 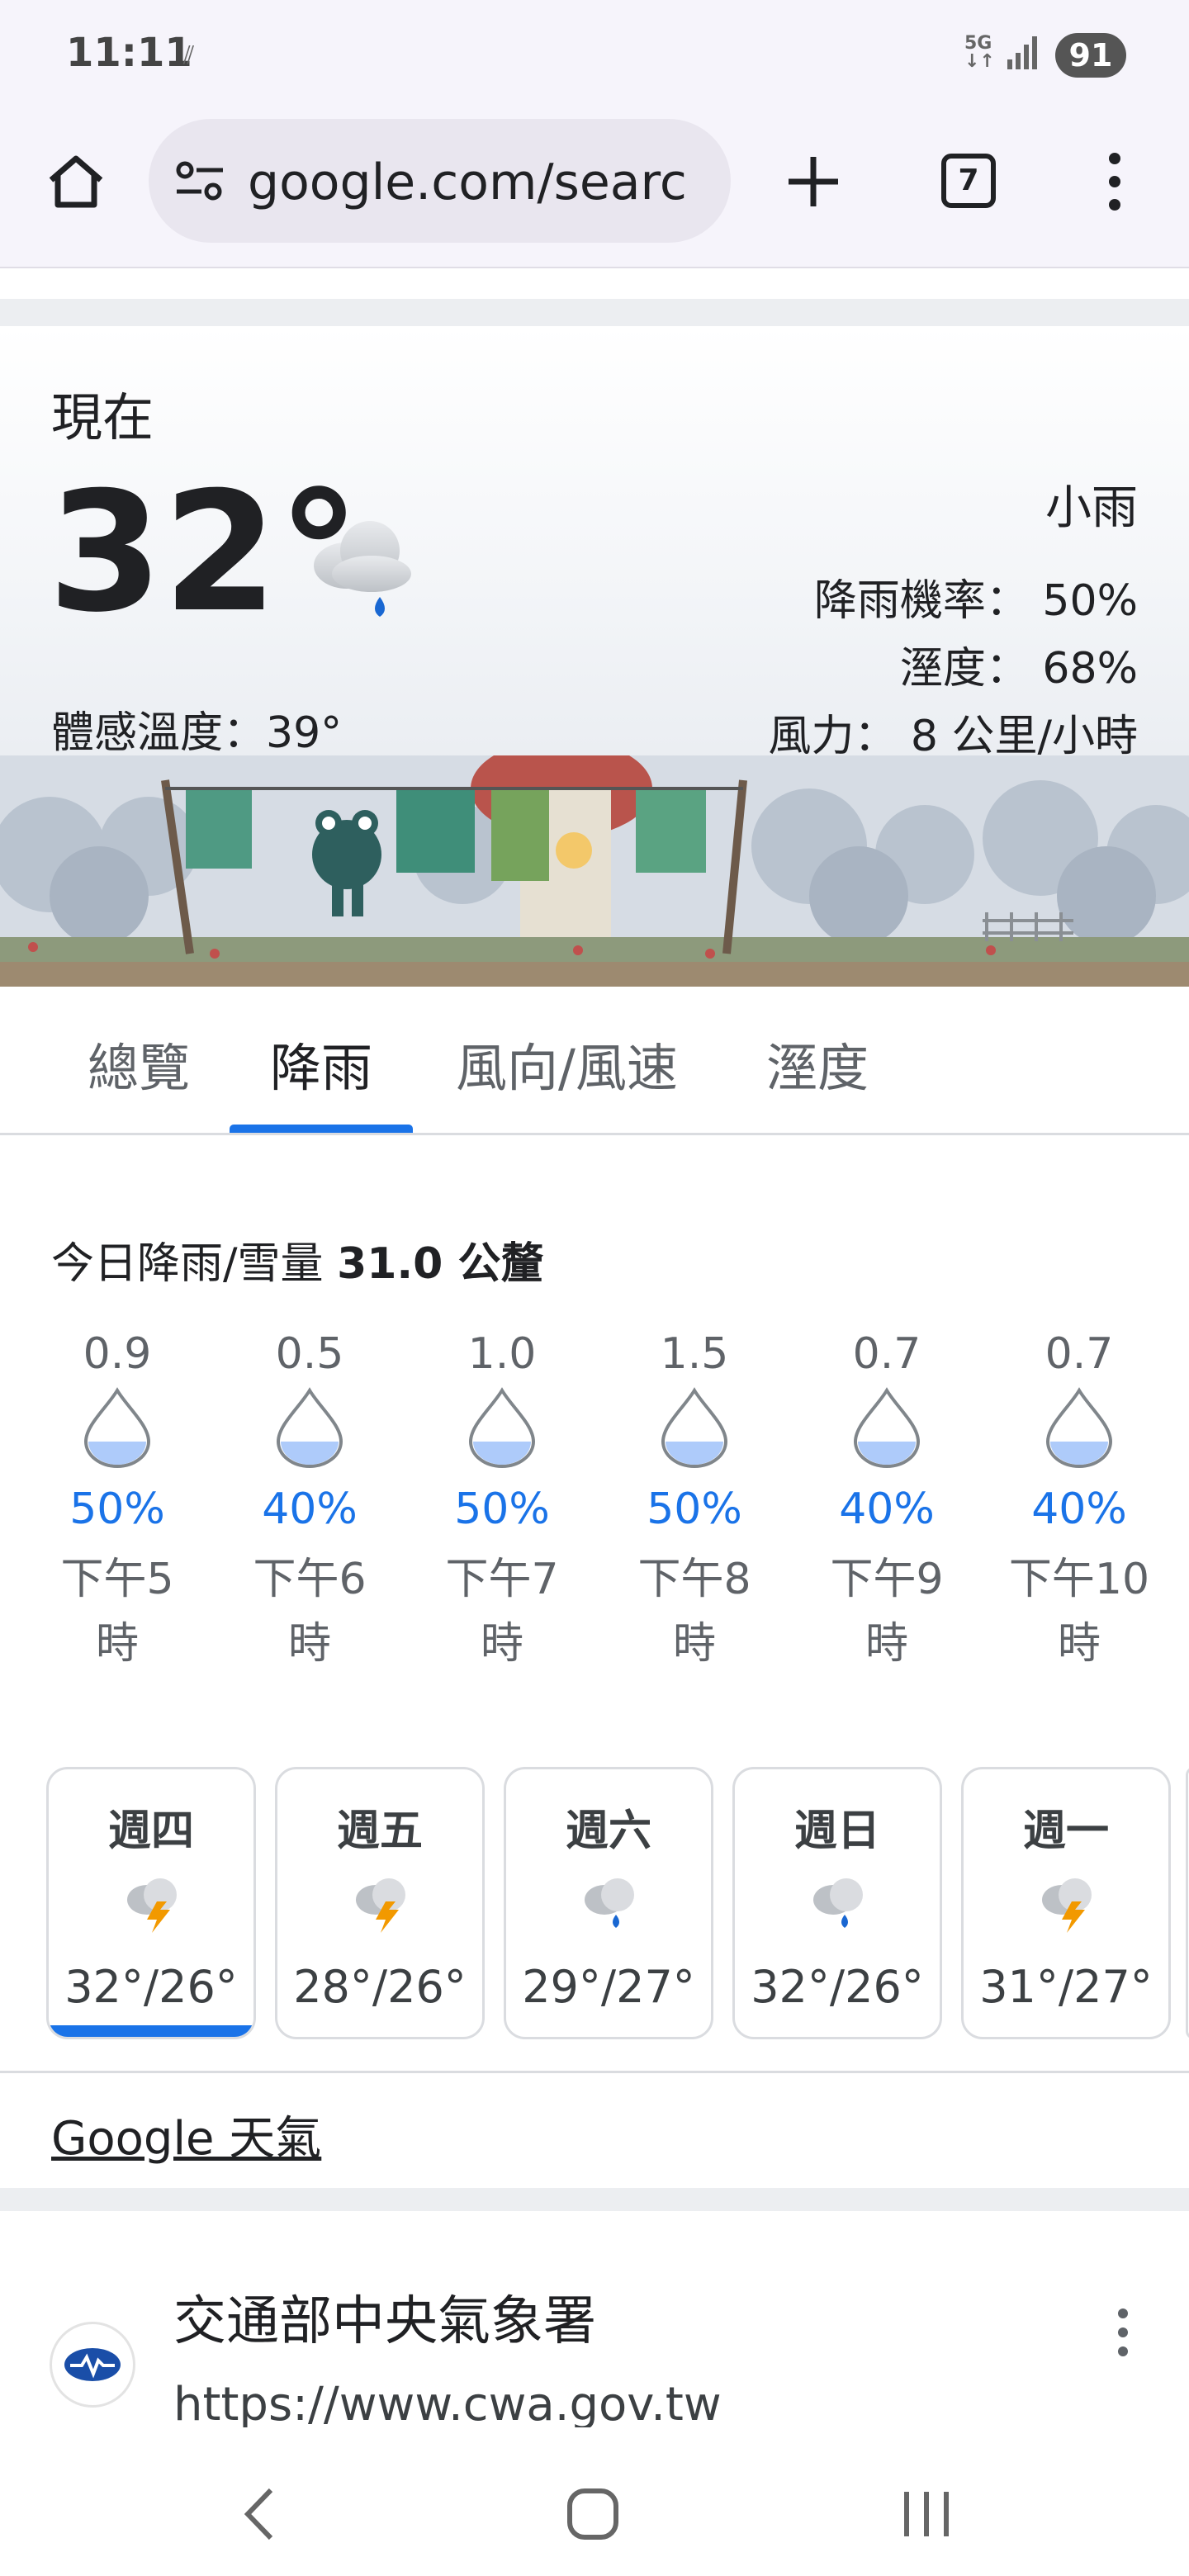 I want to click on sync-icon: ⫽, so click(x=189, y=55).